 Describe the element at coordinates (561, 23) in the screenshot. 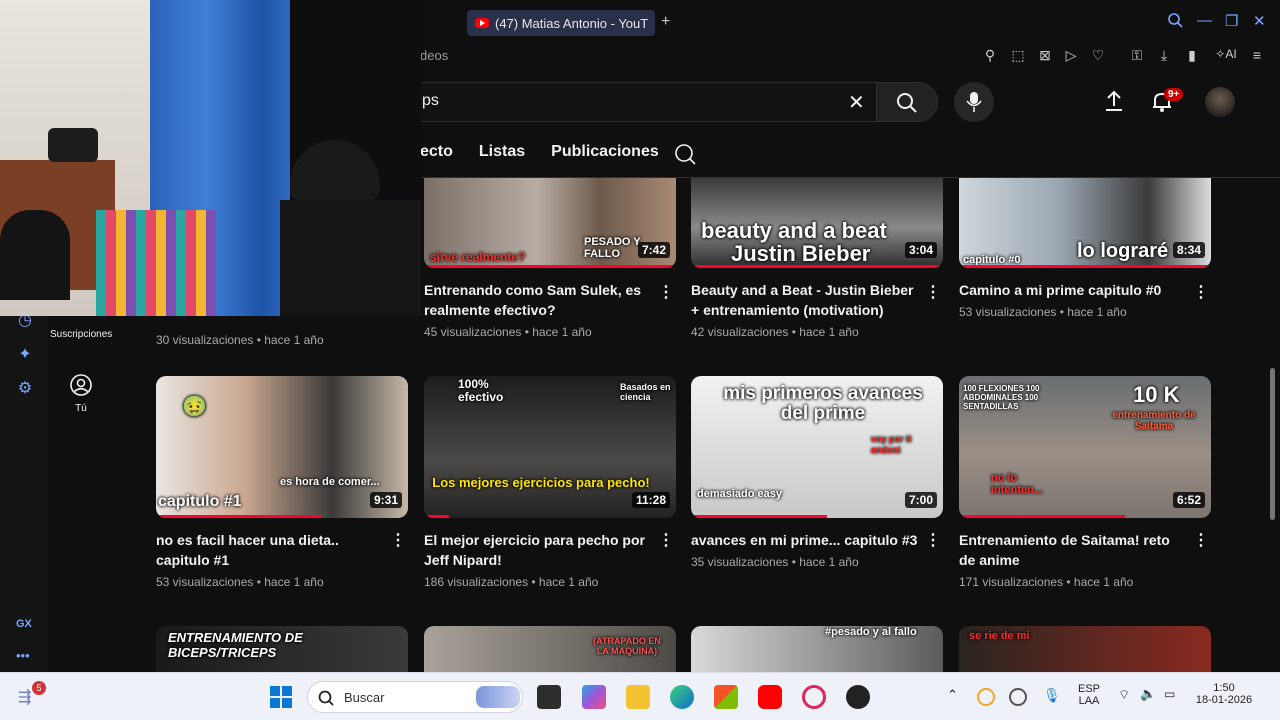

I see `browser-tab: (47) Matias Antonio - YouT` at that location.